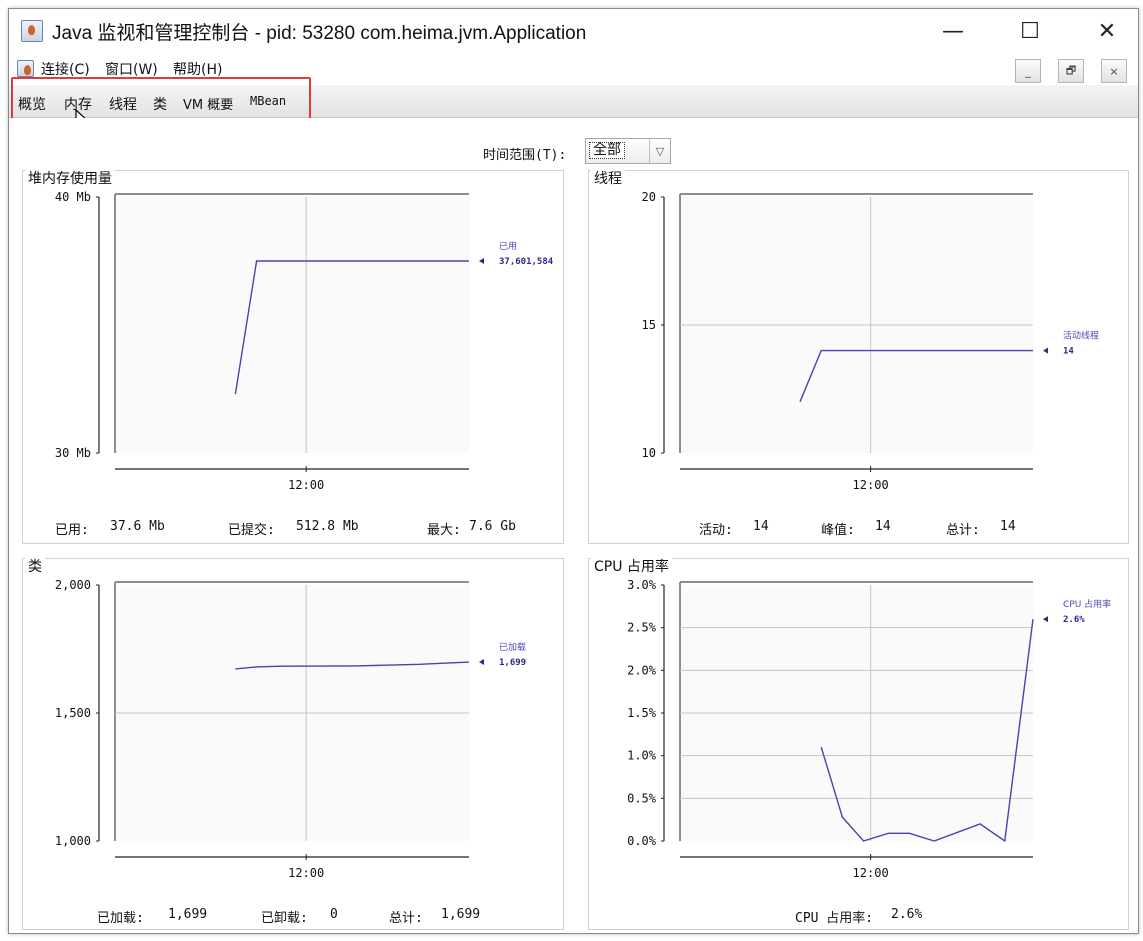 The height and width of the screenshot is (941, 1143). What do you see at coordinates (871, 873) in the screenshot?
I see `cpu-x-tick-label: 12:00` at bounding box center [871, 873].